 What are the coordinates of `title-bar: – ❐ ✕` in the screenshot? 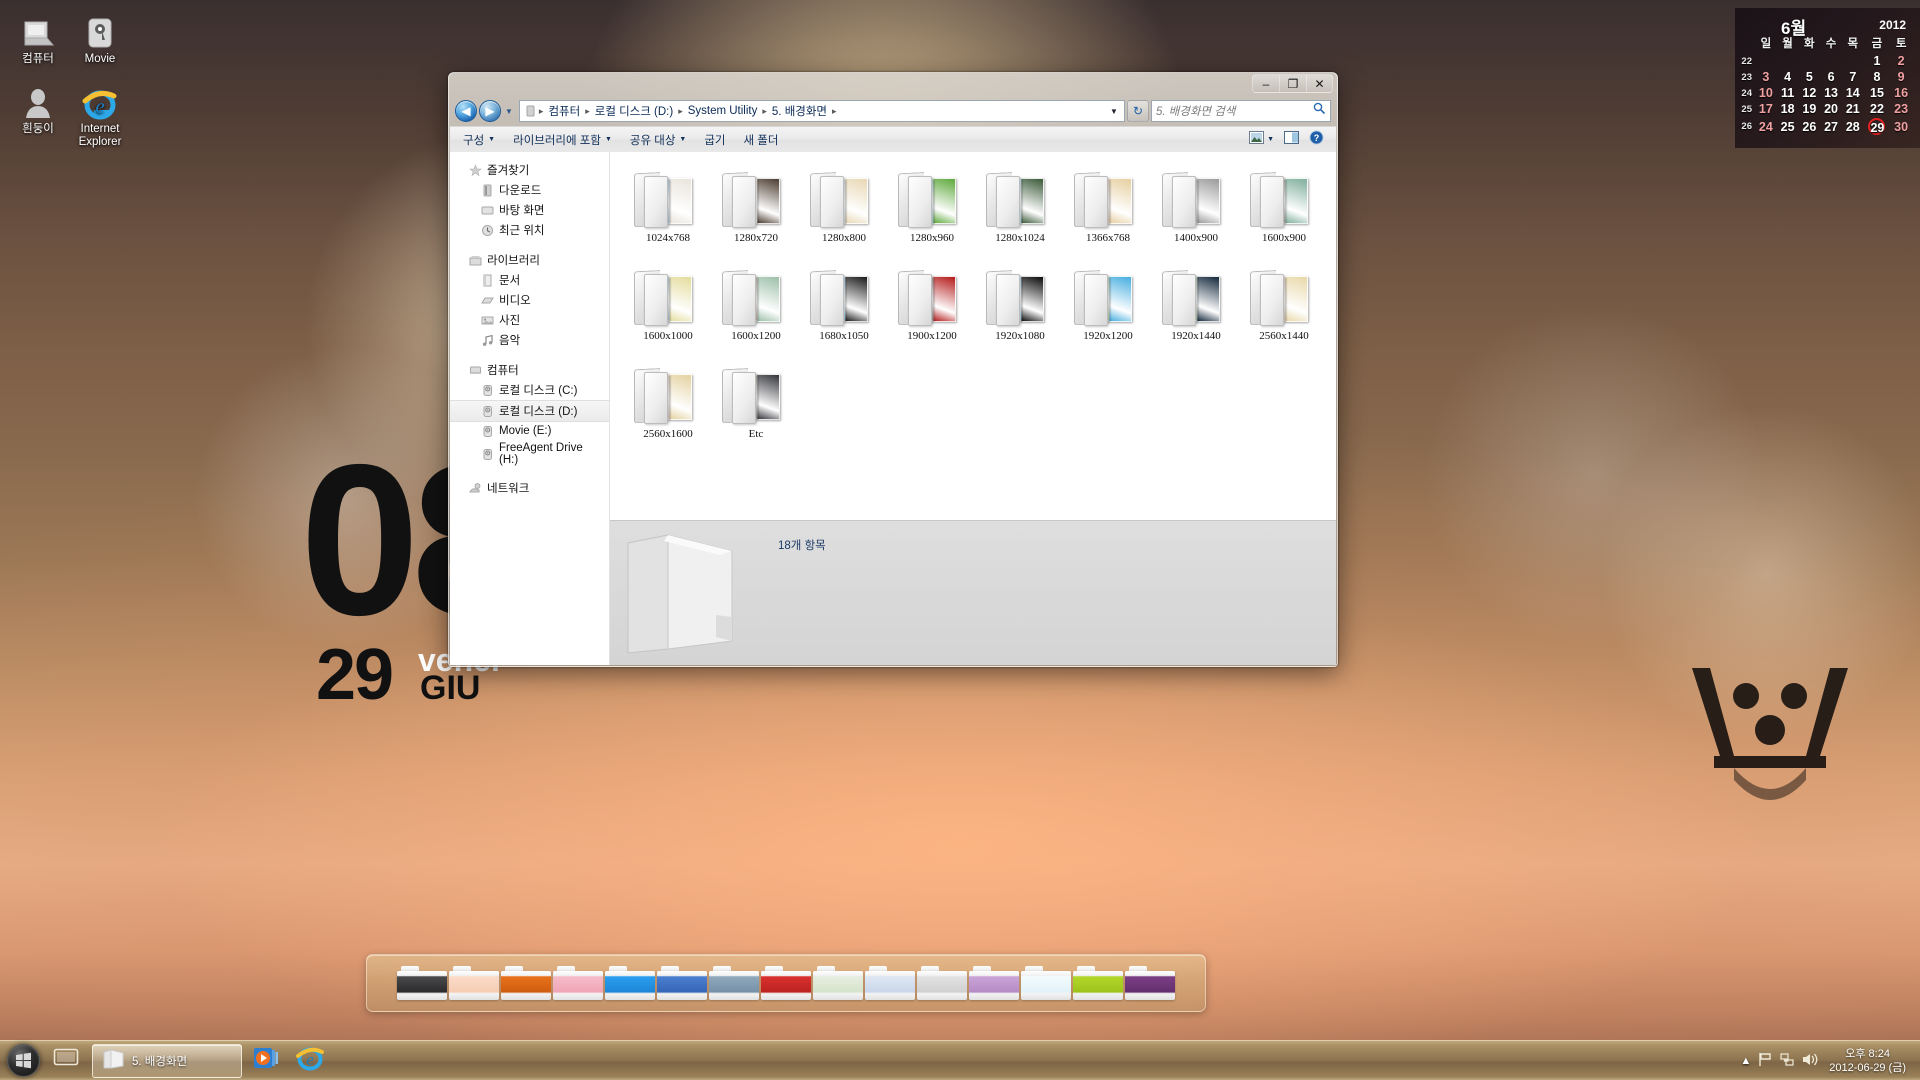 It's located at (893, 86).